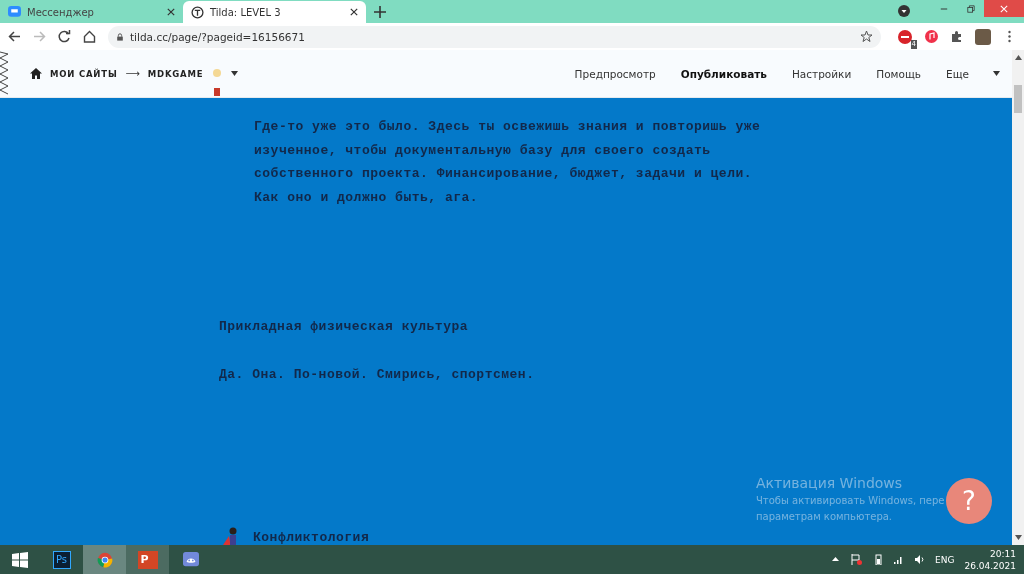  I want to click on speaker-icon, so click(920, 559).